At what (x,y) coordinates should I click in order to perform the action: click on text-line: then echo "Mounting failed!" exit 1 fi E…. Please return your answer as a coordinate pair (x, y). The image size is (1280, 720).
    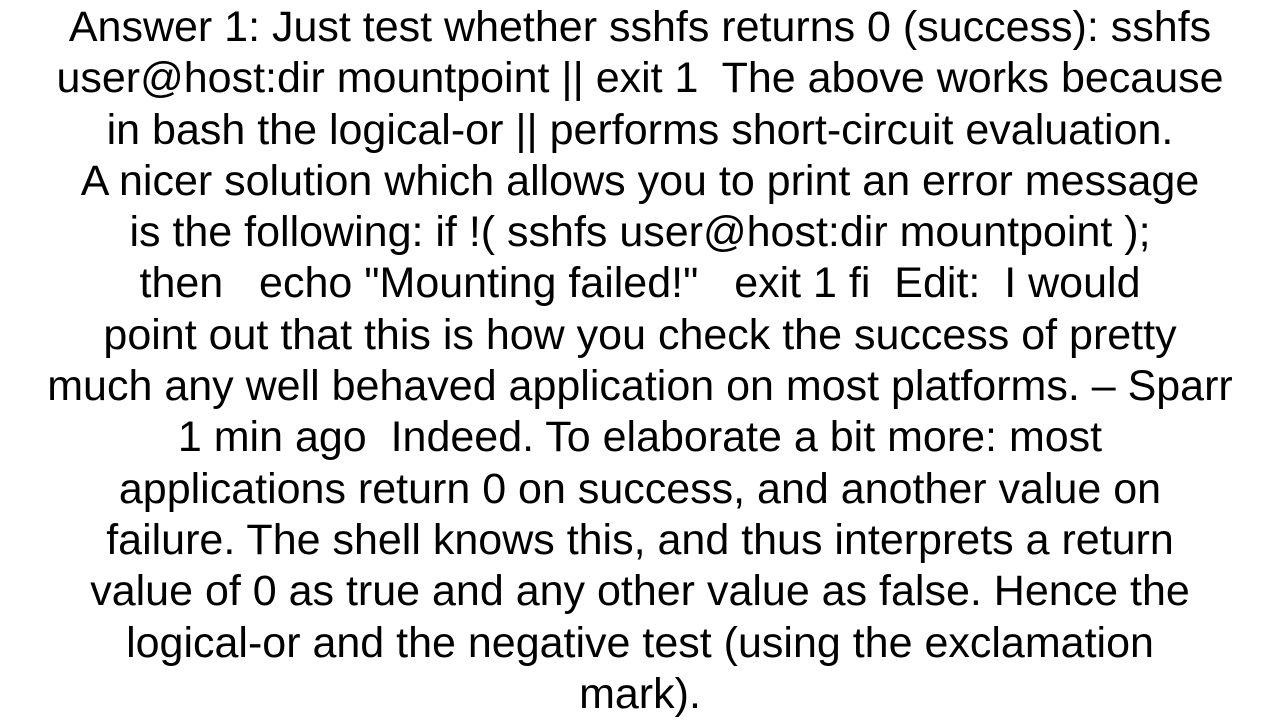
    Looking at the image, I should click on (640, 283).